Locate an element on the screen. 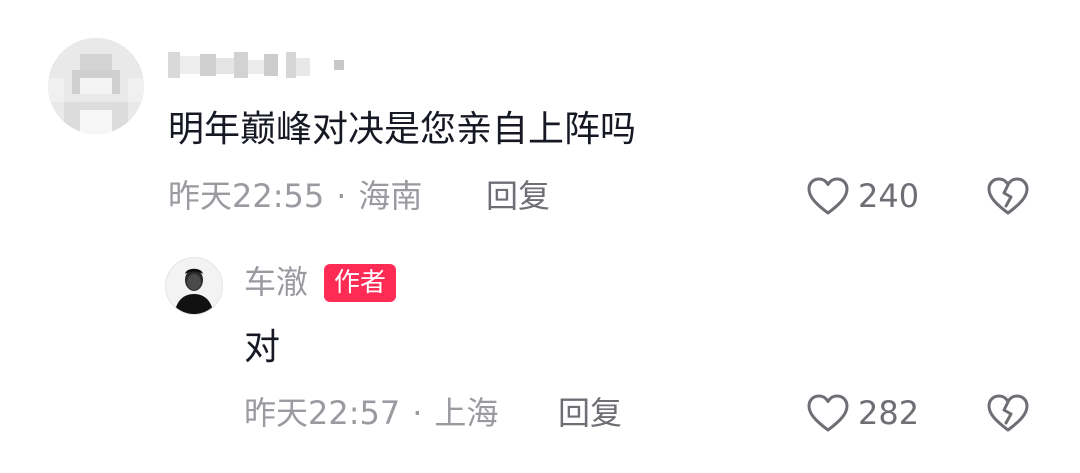 The height and width of the screenshot is (473, 1080). comment-reply-button: 回复 is located at coordinates (518, 196).